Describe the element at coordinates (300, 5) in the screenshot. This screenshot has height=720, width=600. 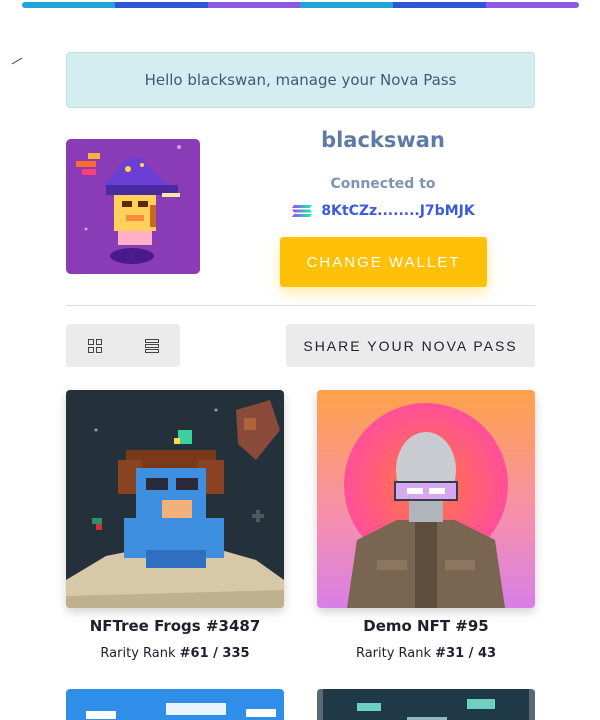
I see `top-gradient-bar` at that location.